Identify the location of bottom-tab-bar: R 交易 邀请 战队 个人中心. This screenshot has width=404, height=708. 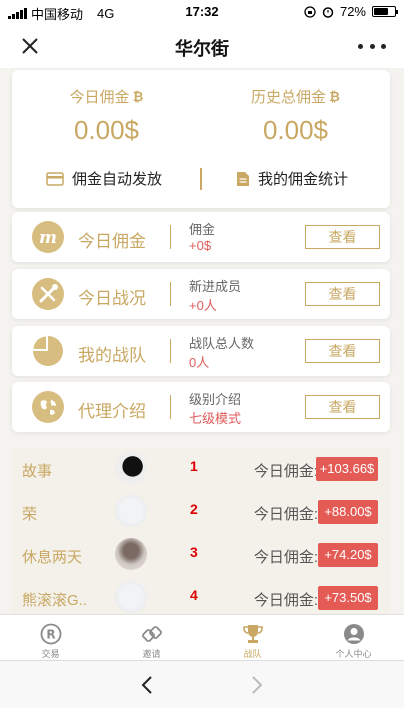
(202, 637).